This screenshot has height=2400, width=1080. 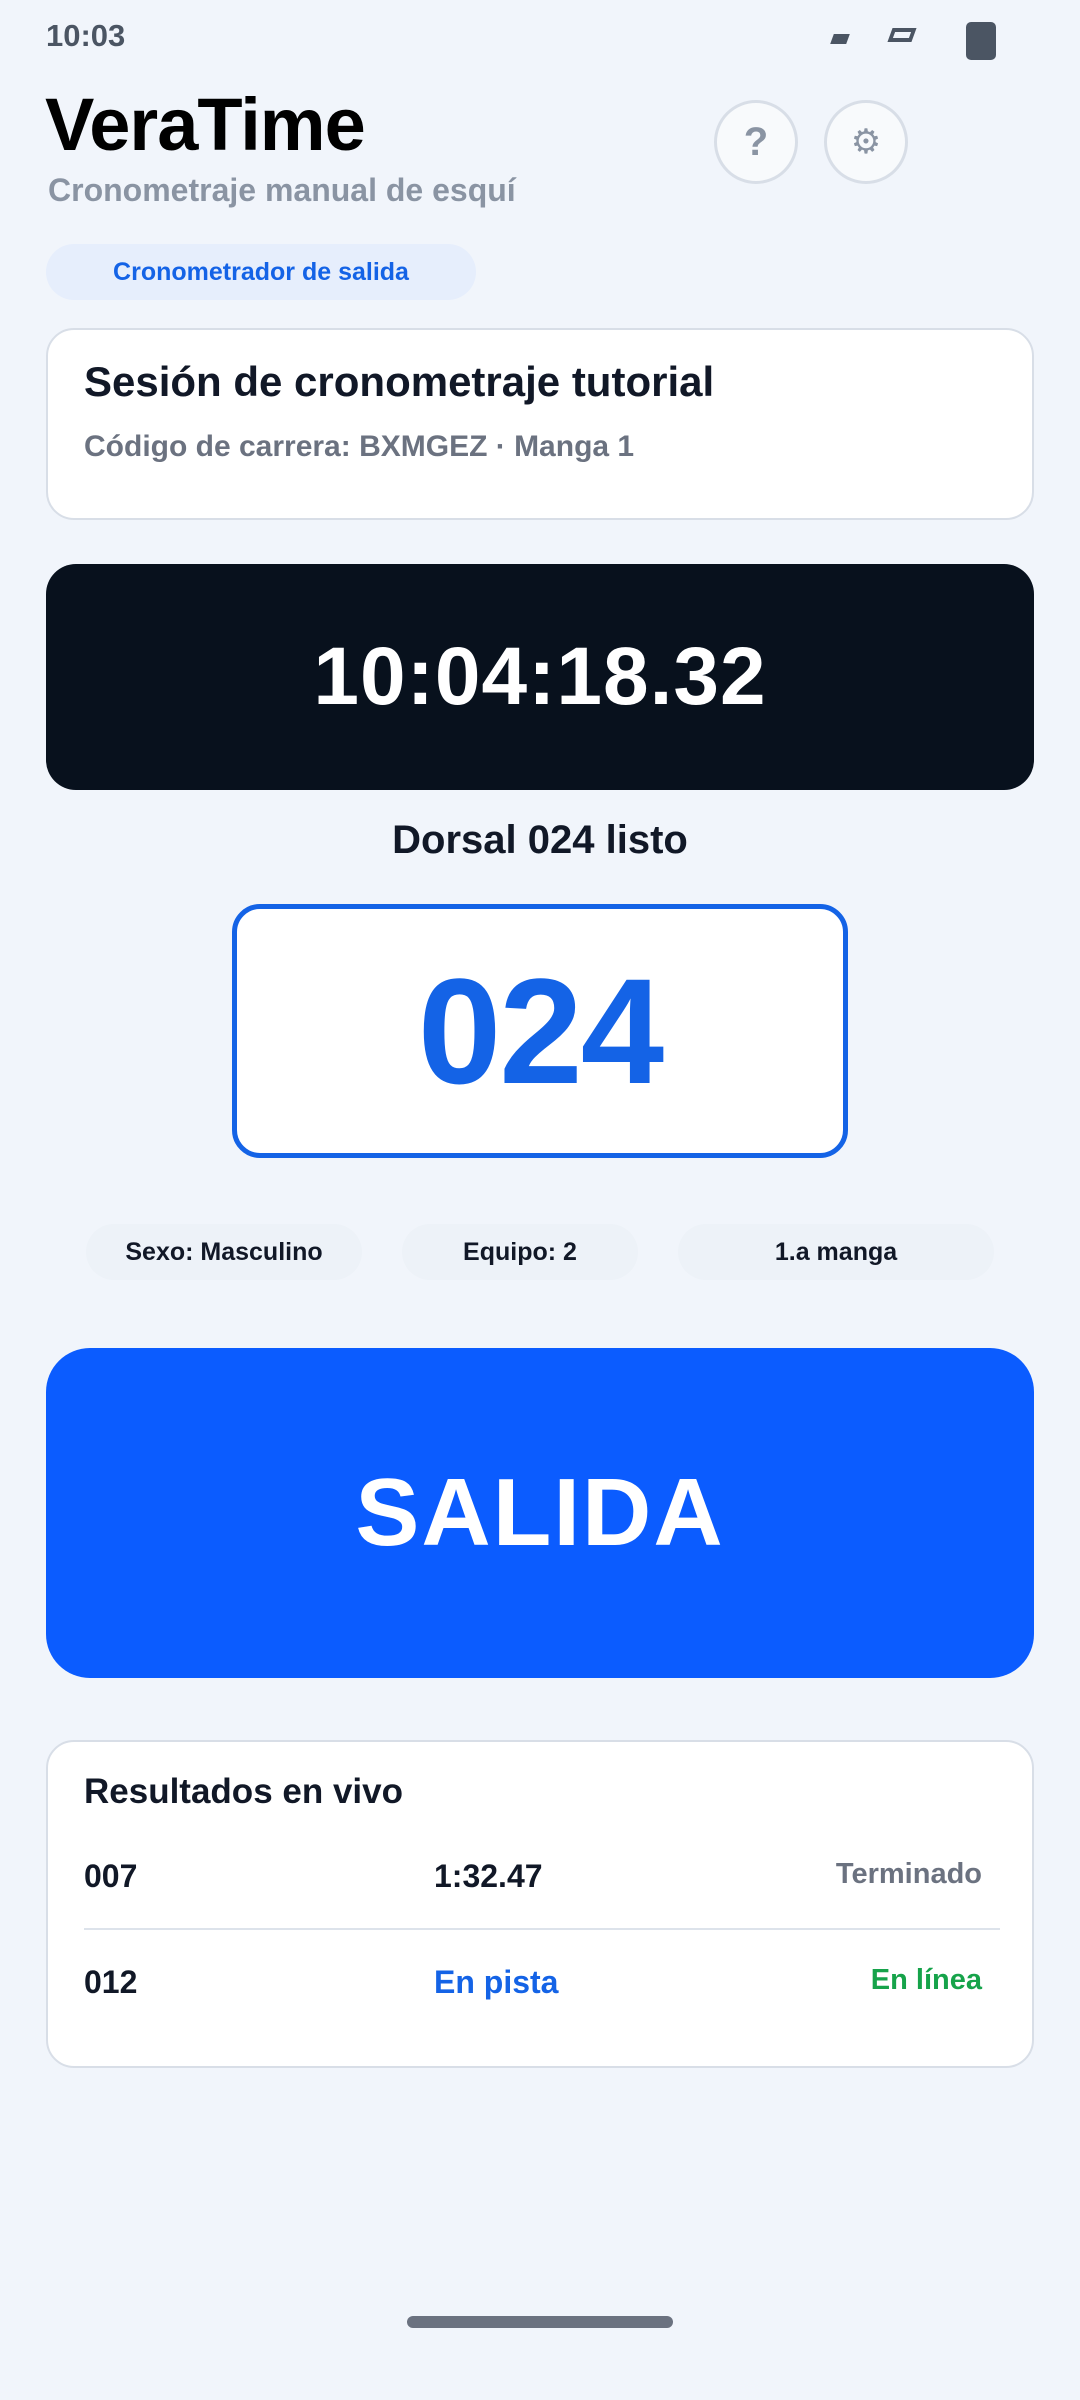 What do you see at coordinates (86, 35) in the screenshot?
I see `status-time: 10:03` at bounding box center [86, 35].